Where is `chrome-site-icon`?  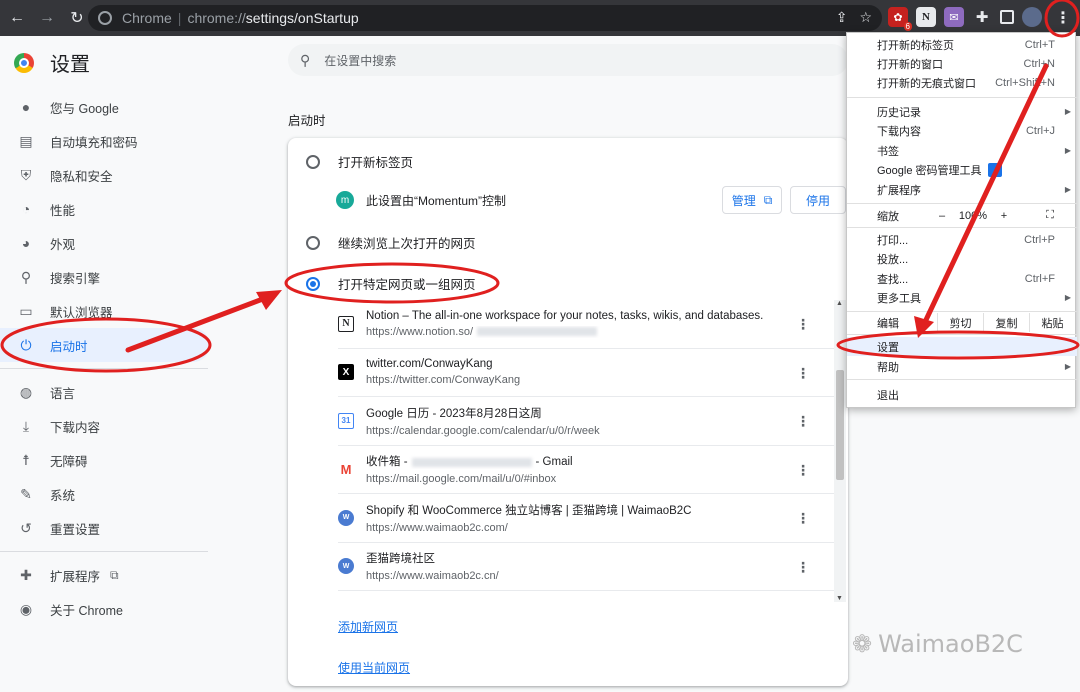
chrome-site-icon is located at coordinates (105, 18).